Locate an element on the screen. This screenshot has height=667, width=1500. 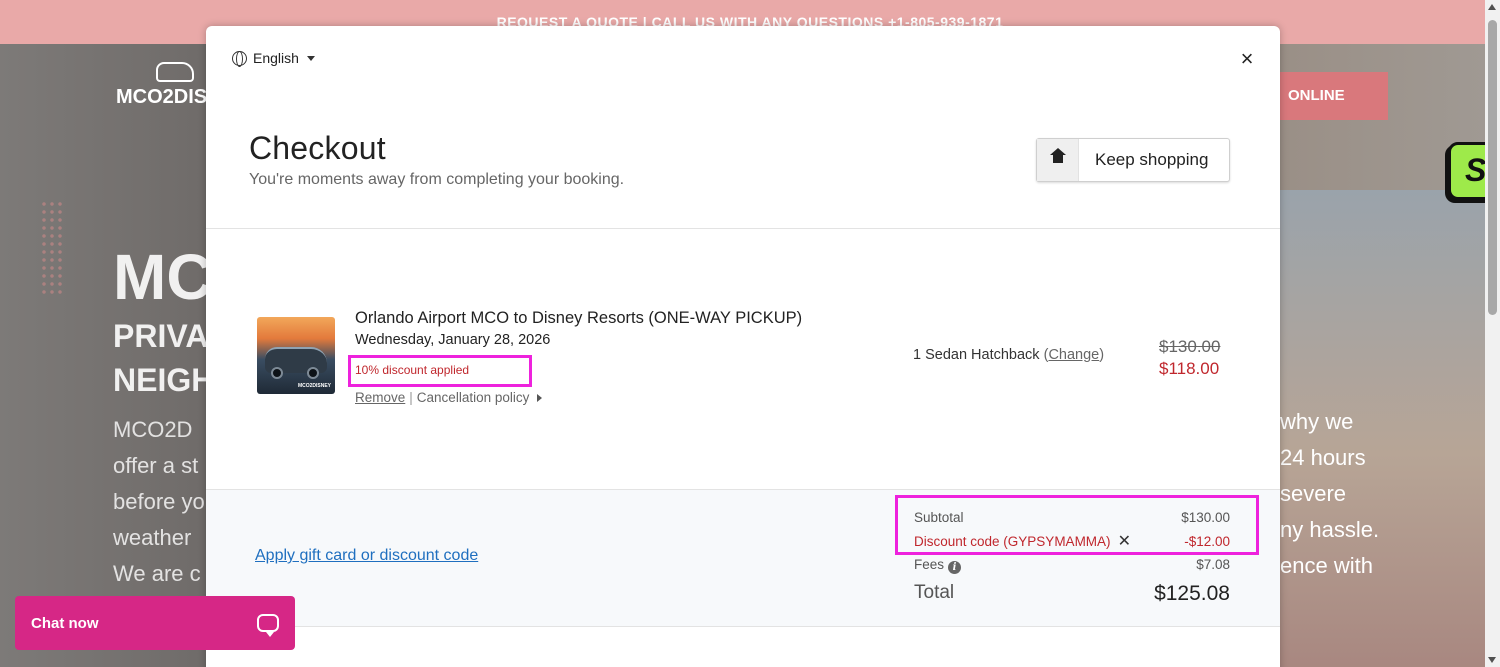
chat-label: Chat now is located at coordinates (65, 623).